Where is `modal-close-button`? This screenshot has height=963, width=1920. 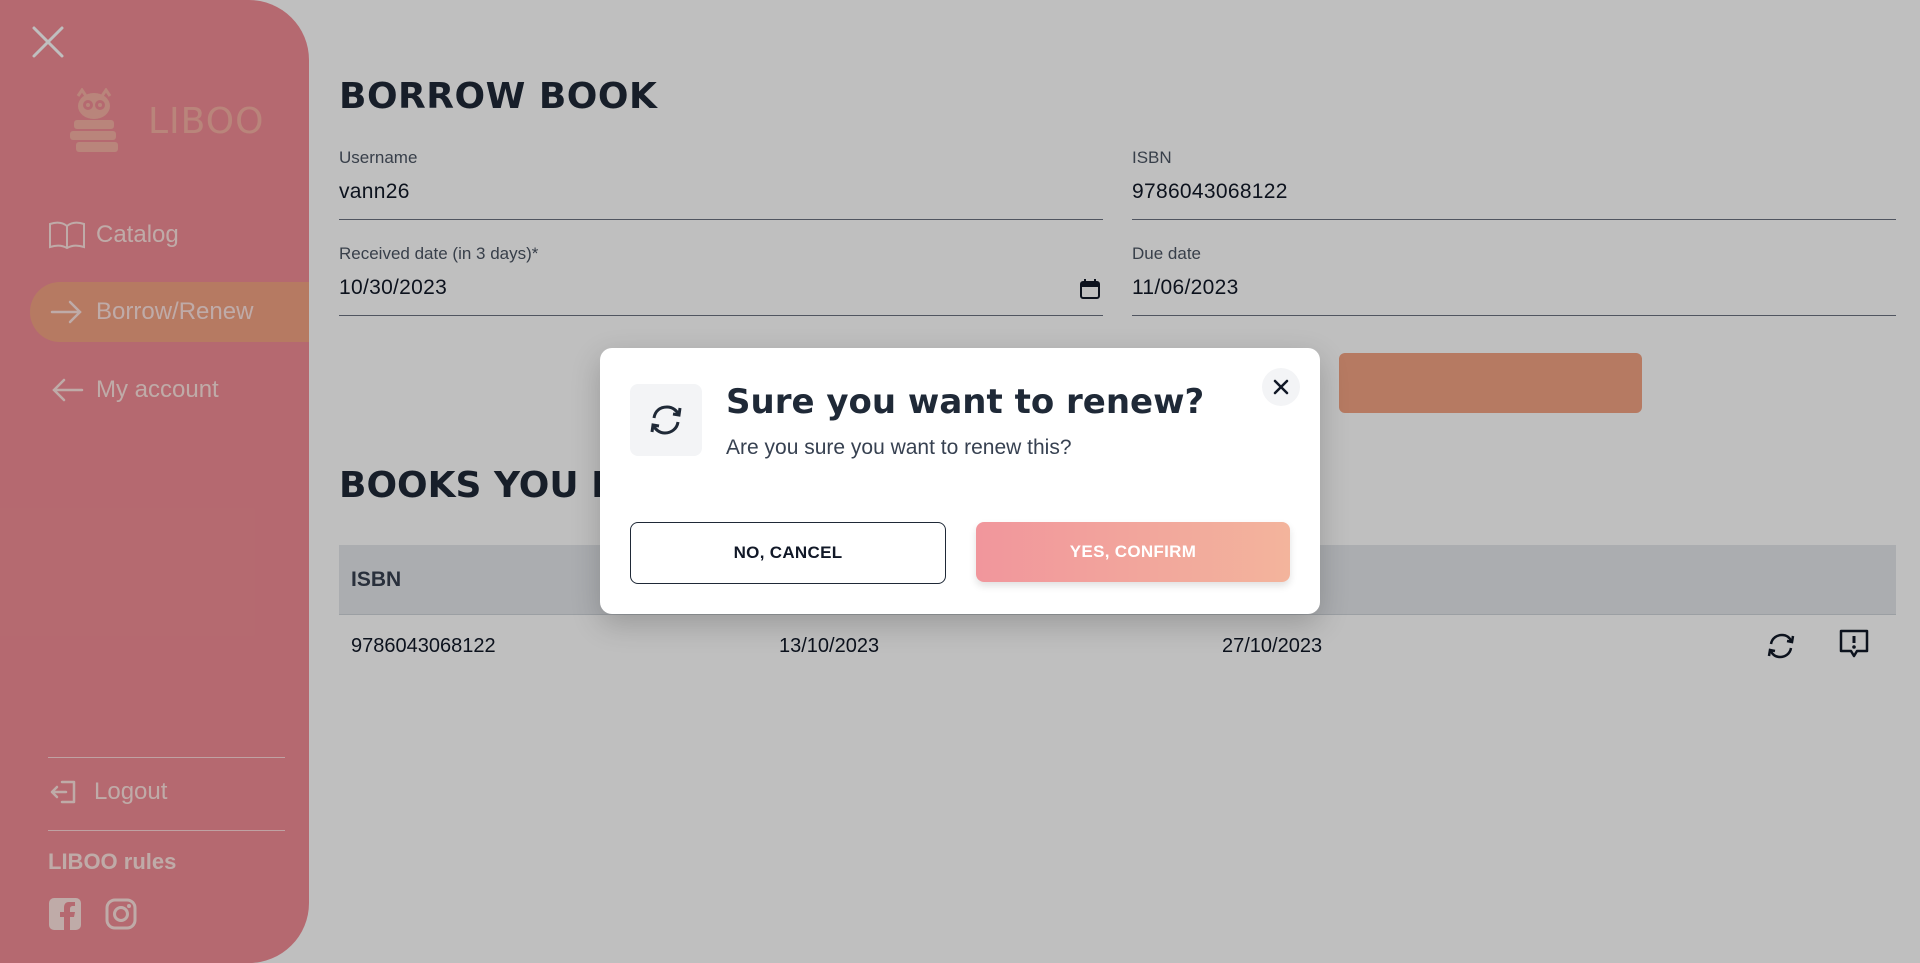 modal-close-button is located at coordinates (1281, 387).